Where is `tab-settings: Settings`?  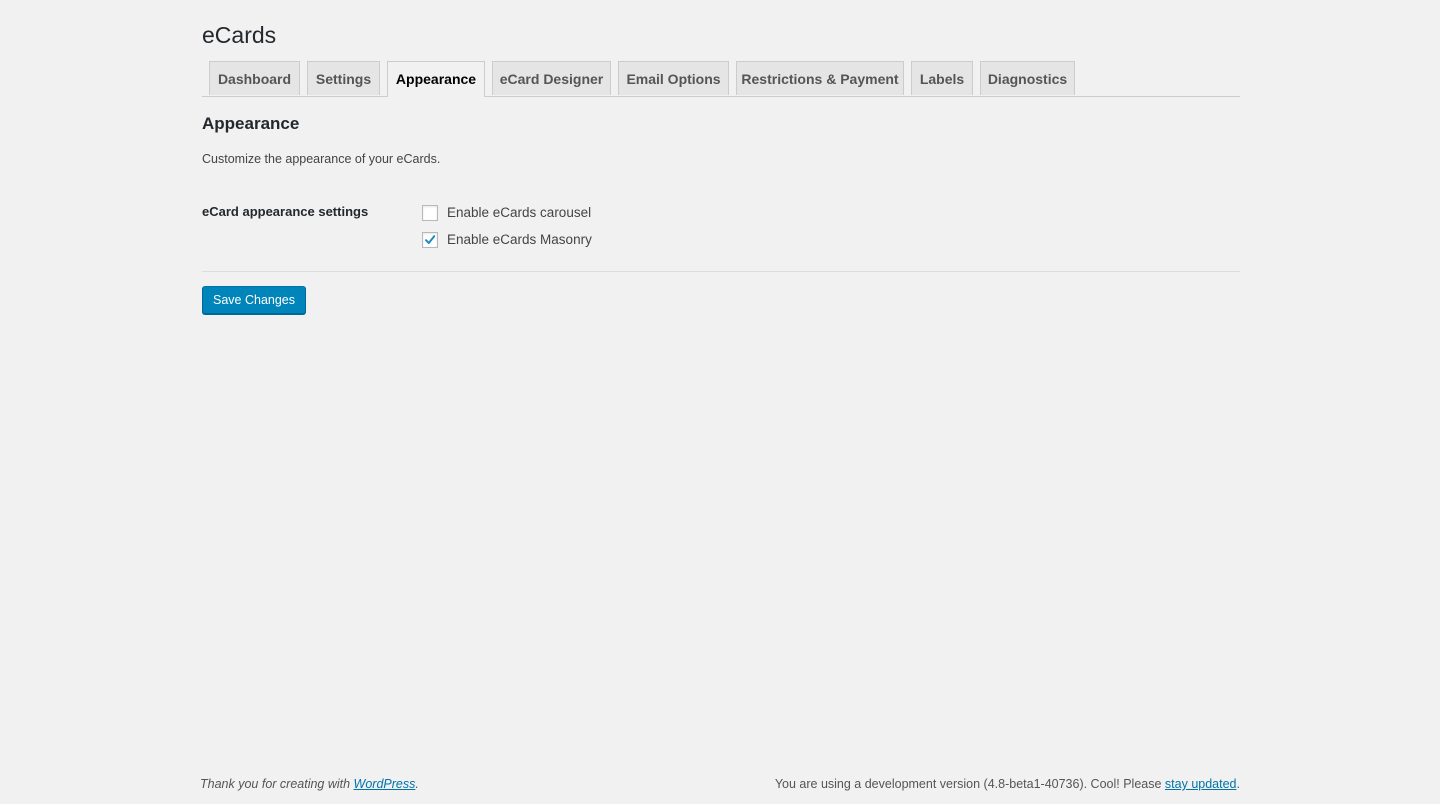
tab-settings: Settings is located at coordinates (343, 78).